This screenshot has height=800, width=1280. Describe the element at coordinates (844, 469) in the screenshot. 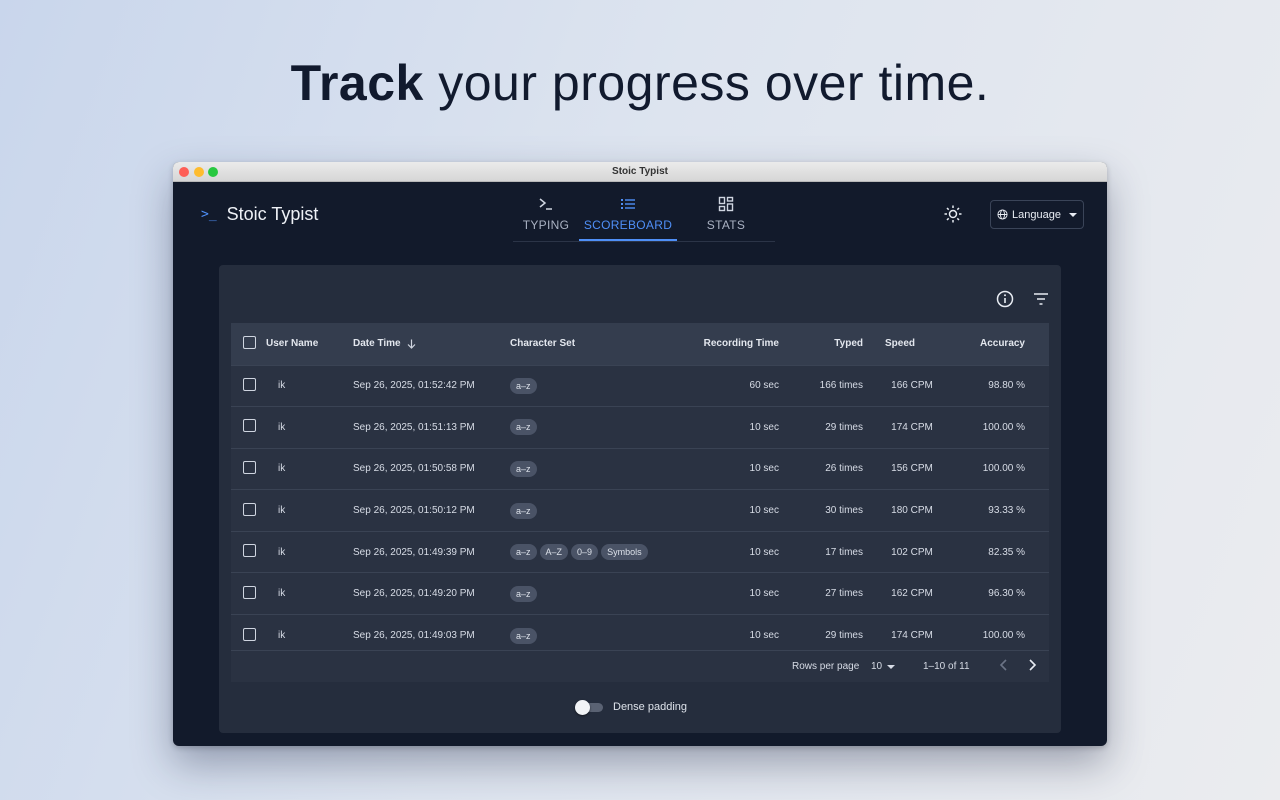

I see `typed-cell: 26 times` at that location.